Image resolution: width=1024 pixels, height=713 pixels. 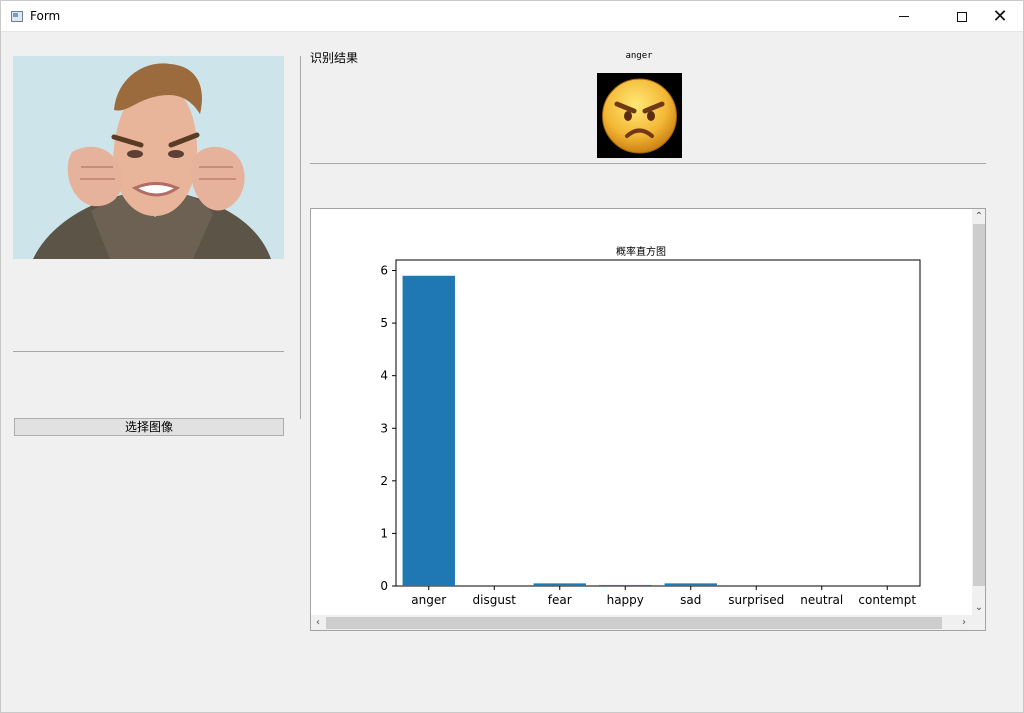 What do you see at coordinates (318, 622) in the screenshot?
I see `scroll-left-icon: ‹` at bounding box center [318, 622].